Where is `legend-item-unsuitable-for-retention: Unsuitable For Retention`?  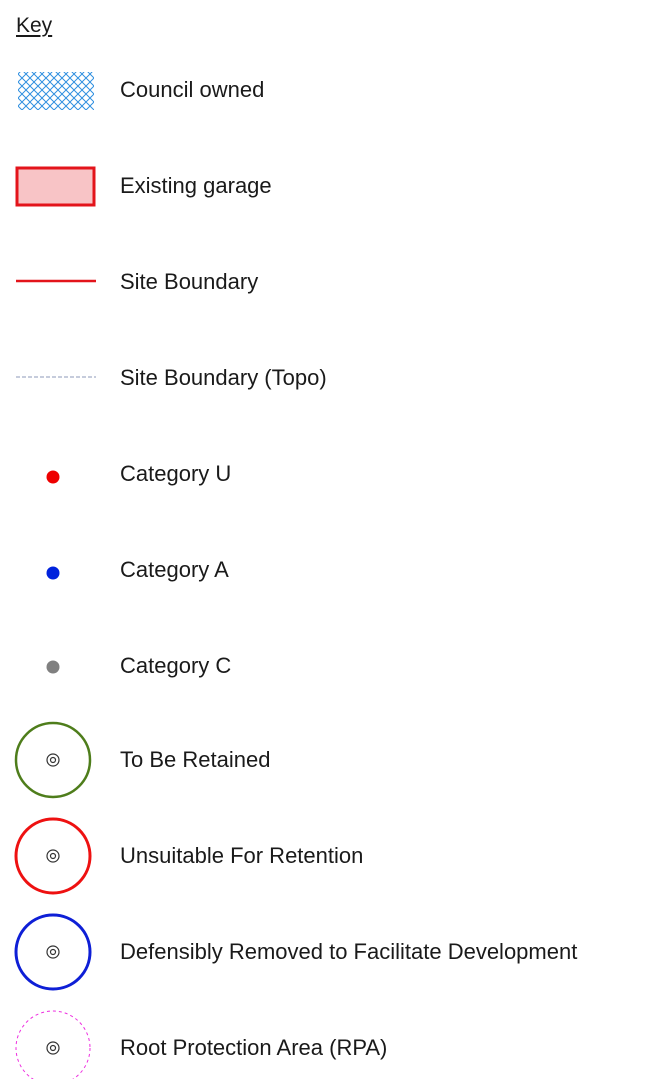
legend-item-unsuitable-for-retention: Unsuitable For Retention is located at coordinates (334, 856).